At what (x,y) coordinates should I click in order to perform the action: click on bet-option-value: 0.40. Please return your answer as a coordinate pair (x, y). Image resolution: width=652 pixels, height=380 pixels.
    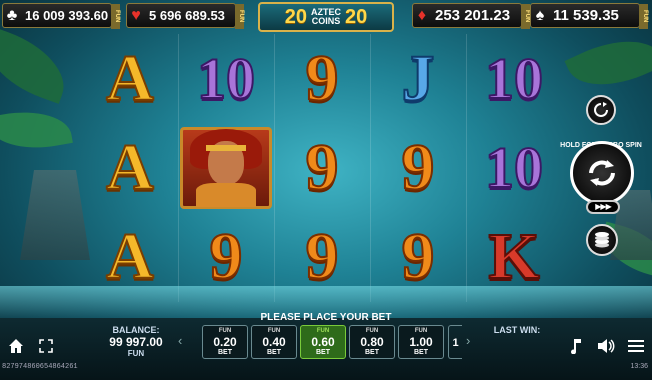
    Looking at the image, I should click on (274, 342).